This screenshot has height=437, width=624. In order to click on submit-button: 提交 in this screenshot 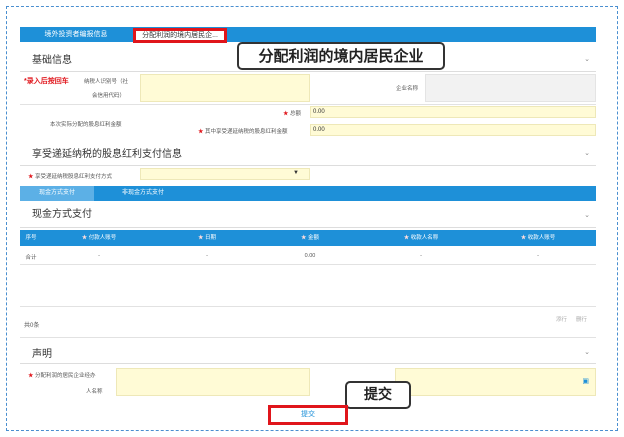, I will do `click(308, 415)`.